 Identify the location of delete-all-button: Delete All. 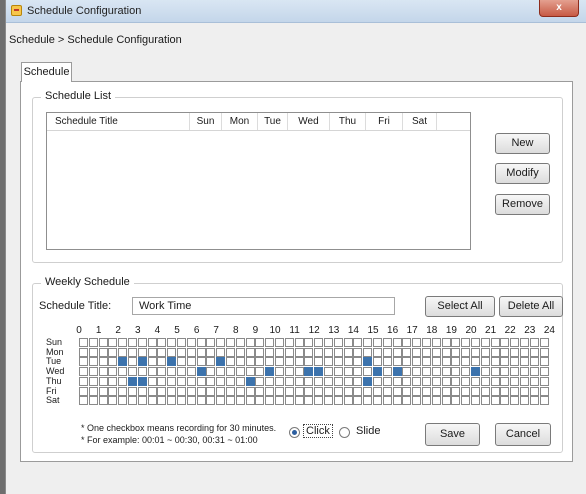
(531, 306).